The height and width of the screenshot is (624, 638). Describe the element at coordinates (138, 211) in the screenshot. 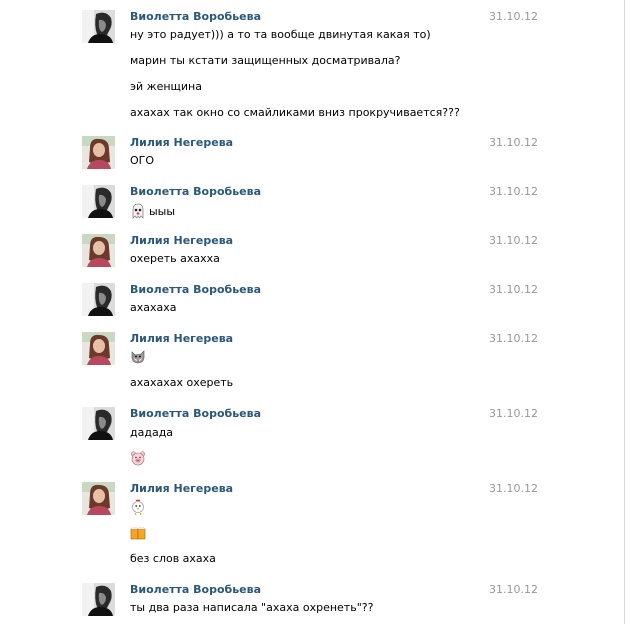

I see `ghost-emoji-icon` at that location.